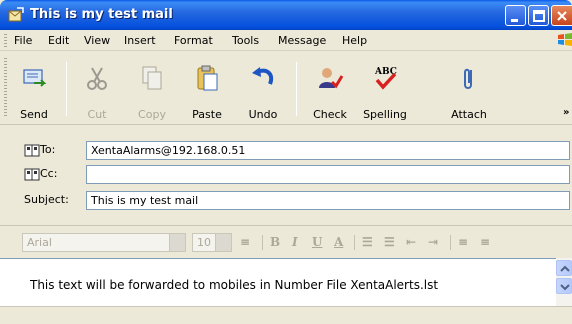  What do you see at coordinates (5, 40) in the screenshot?
I see `menubar-grip` at bounding box center [5, 40].